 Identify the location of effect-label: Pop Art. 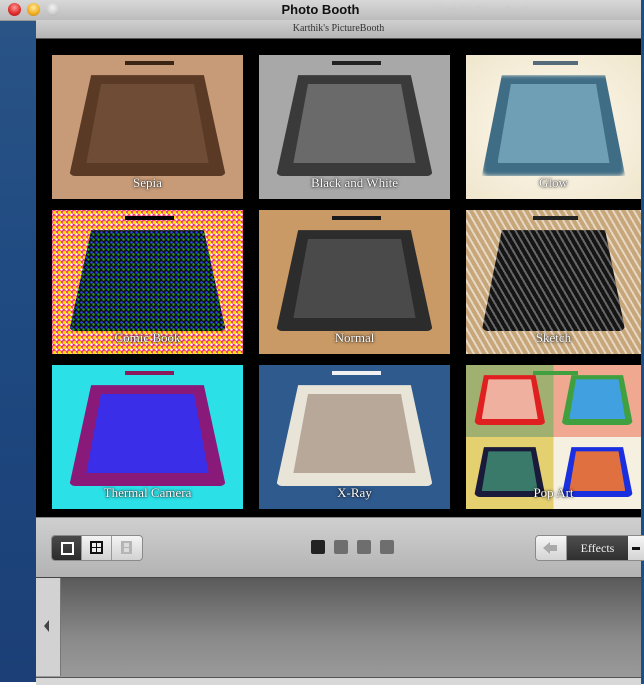
(553, 492).